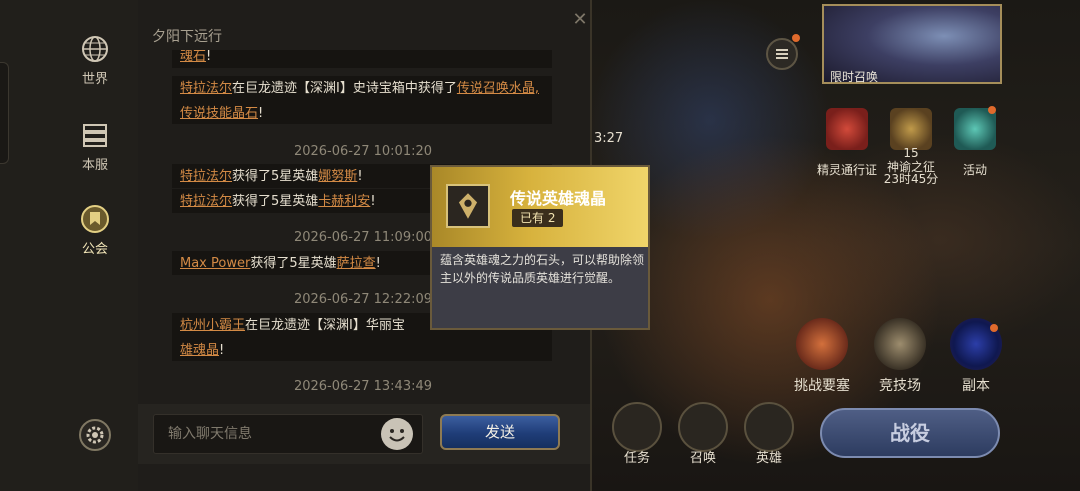  I want to click on message-timestamp: 2026-06-27 13:43:49, so click(363, 386).